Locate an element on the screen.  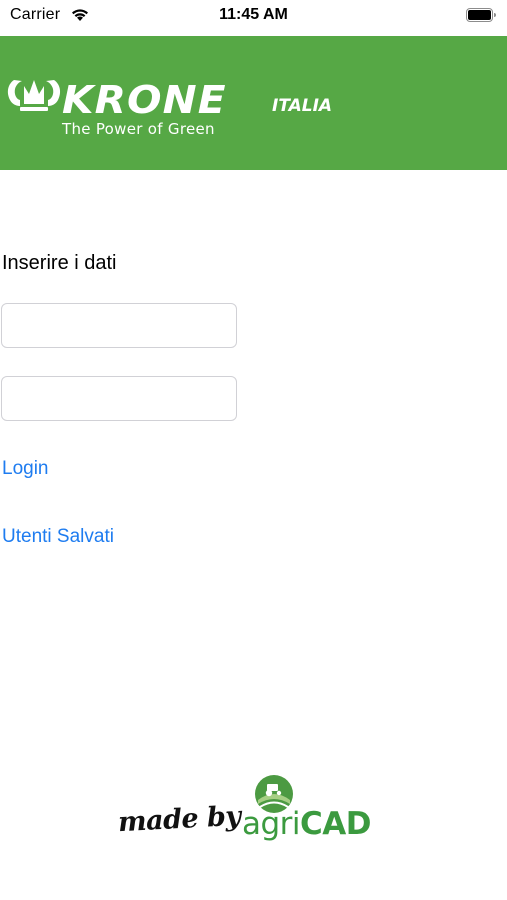
clock: 11:45 AM is located at coordinates (253, 14).